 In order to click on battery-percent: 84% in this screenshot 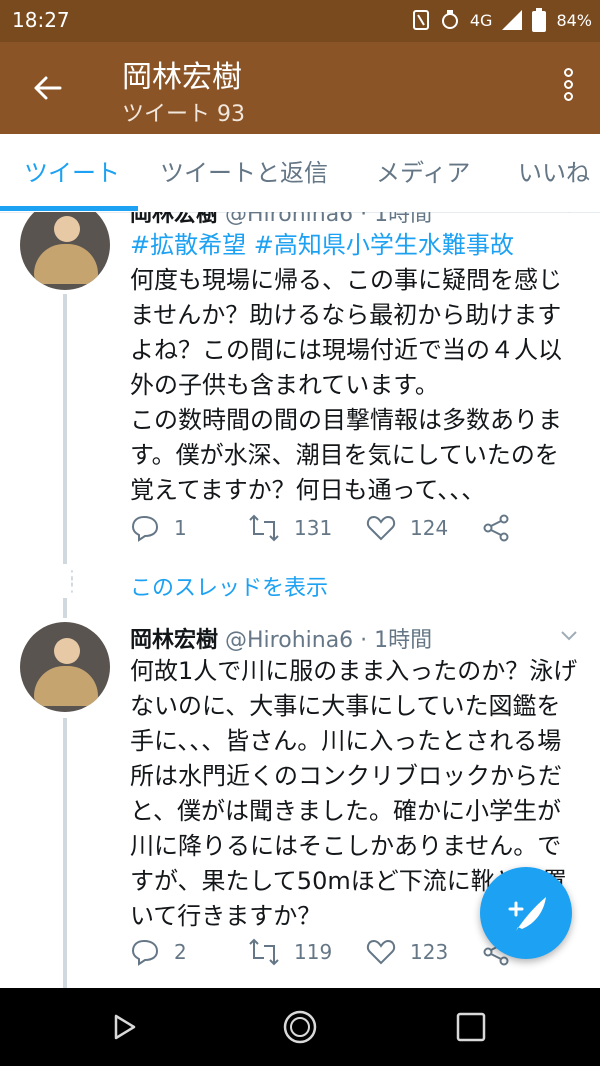, I will do `click(574, 20)`.